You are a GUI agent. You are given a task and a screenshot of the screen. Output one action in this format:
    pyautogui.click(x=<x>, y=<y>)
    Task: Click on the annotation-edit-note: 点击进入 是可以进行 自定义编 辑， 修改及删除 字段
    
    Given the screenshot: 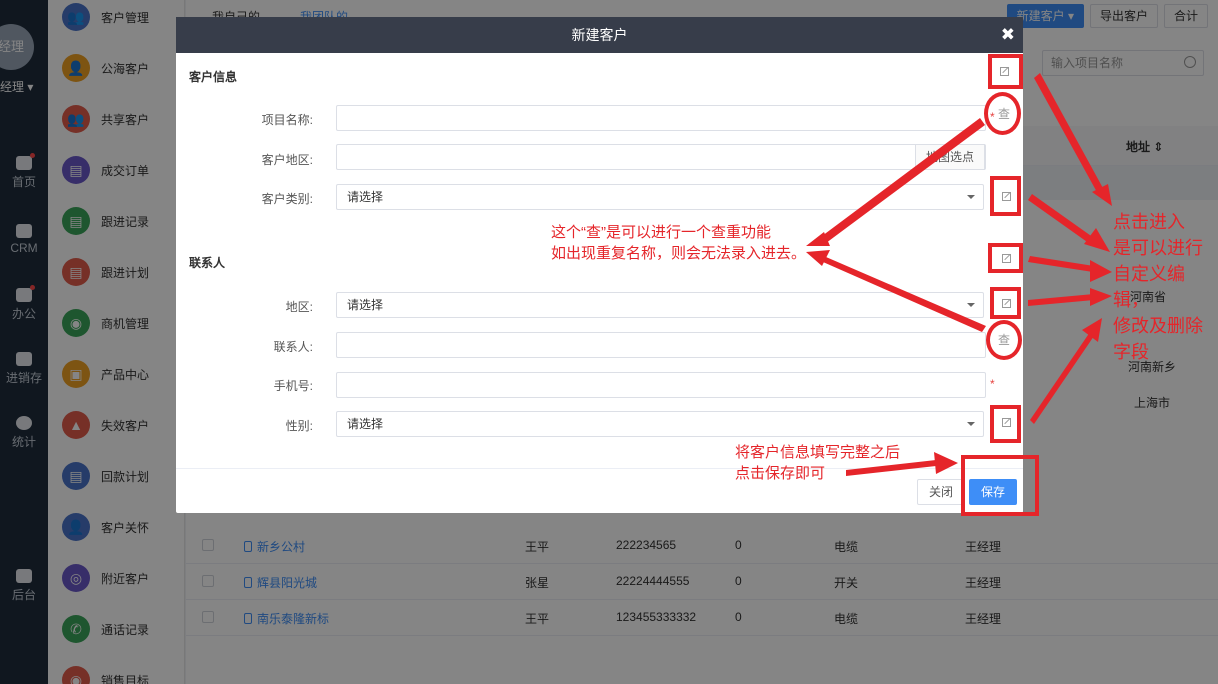 What is the action you would take?
    pyautogui.click(x=1158, y=287)
    